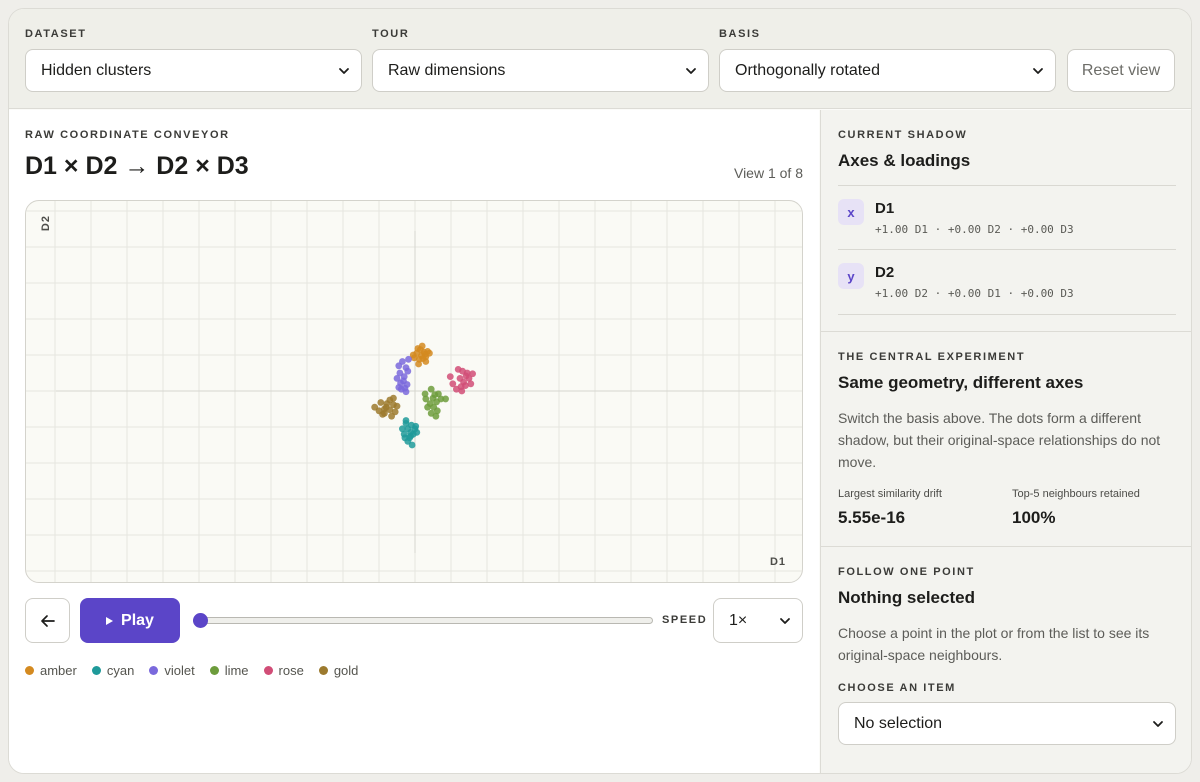 The height and width of the screenshot is (782, 1200). I want to click on neighbours-retained-value: 100%, so click(1034, 517).